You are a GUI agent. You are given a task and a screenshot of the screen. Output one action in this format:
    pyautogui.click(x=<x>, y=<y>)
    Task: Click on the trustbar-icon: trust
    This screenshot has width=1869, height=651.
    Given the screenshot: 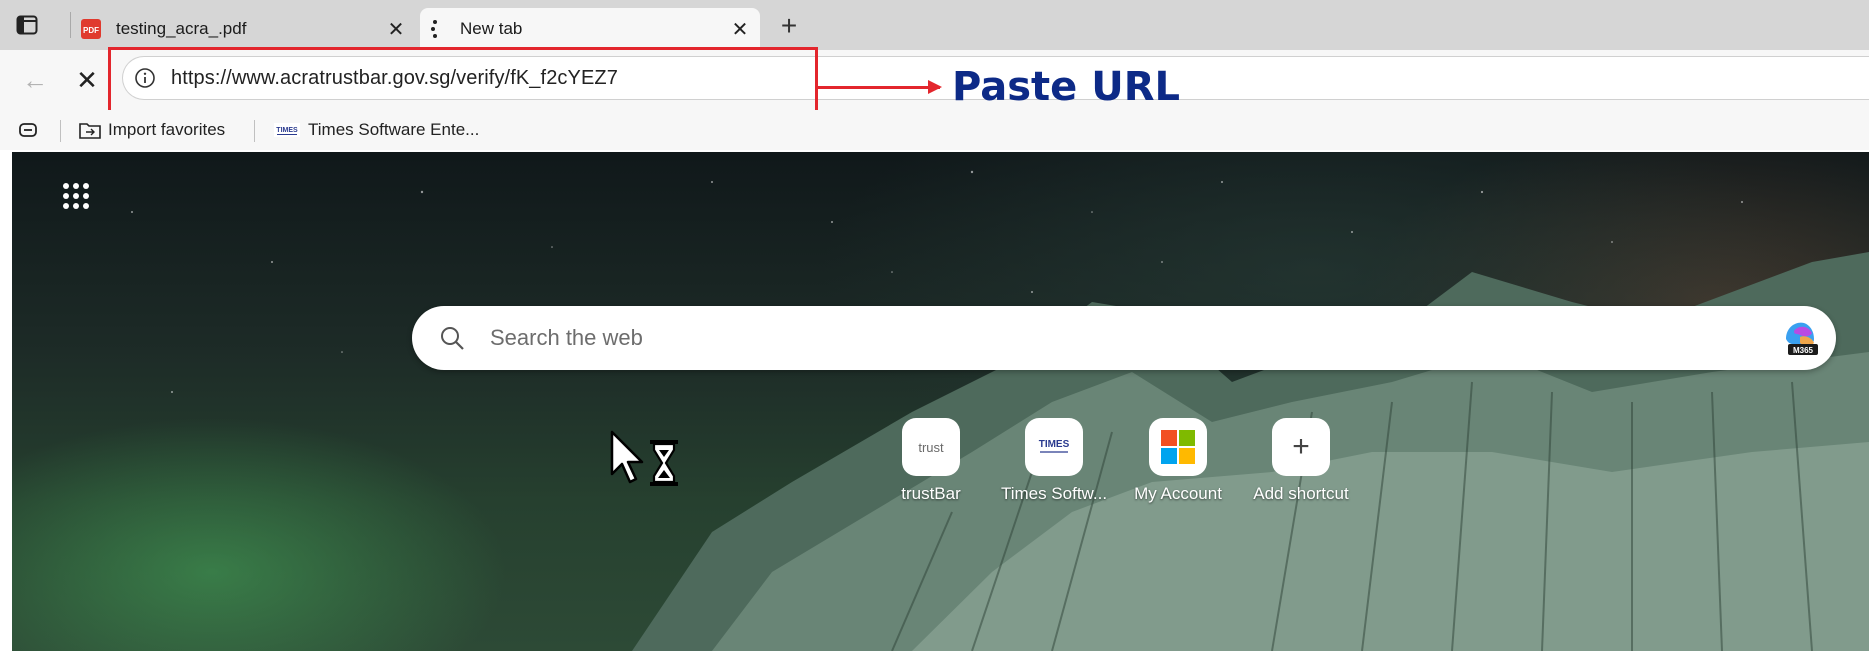 What is the action you would take?
    pyautogui.click(x=931, y=447)
    